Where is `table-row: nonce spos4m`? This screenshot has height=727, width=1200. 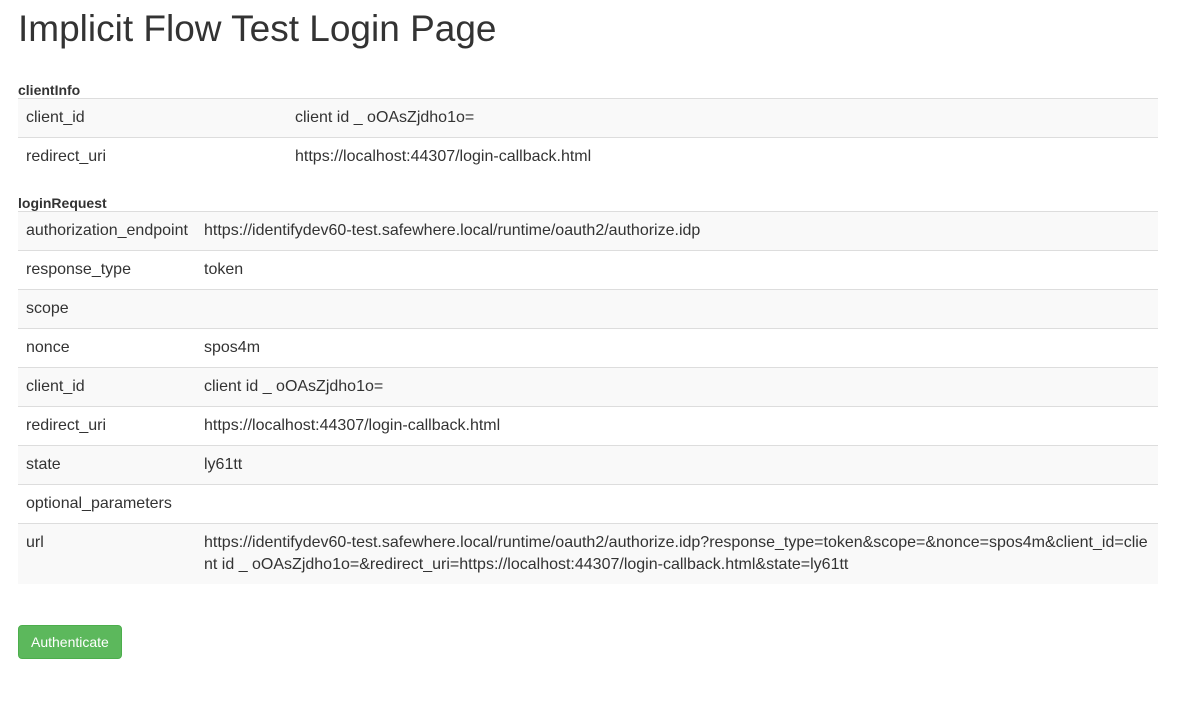
table-row: nonce spos4m is located at coordinates (588, 348).